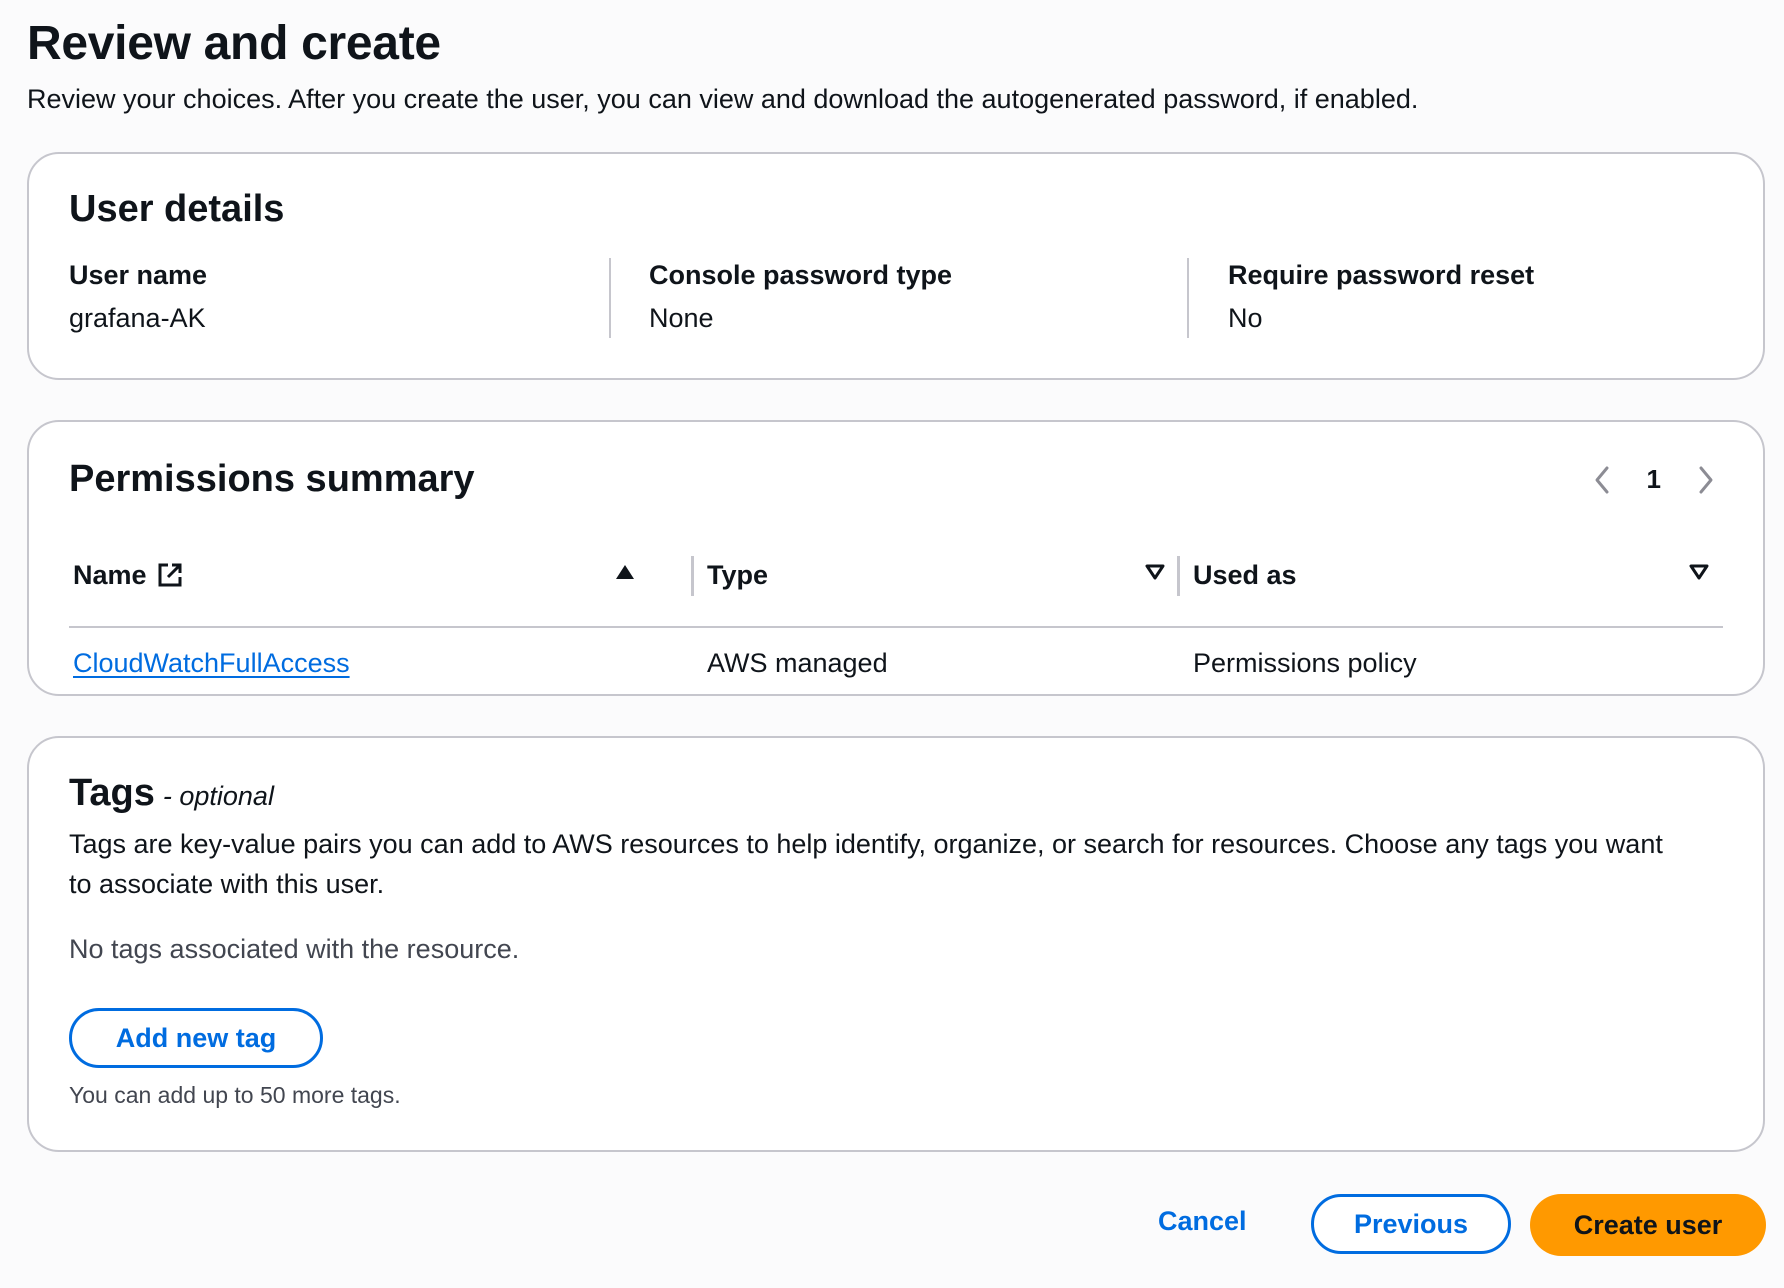  Describe the element at coordinates (110, 574) in the screenshot. I see `column-header-name-label: Name` at that location.